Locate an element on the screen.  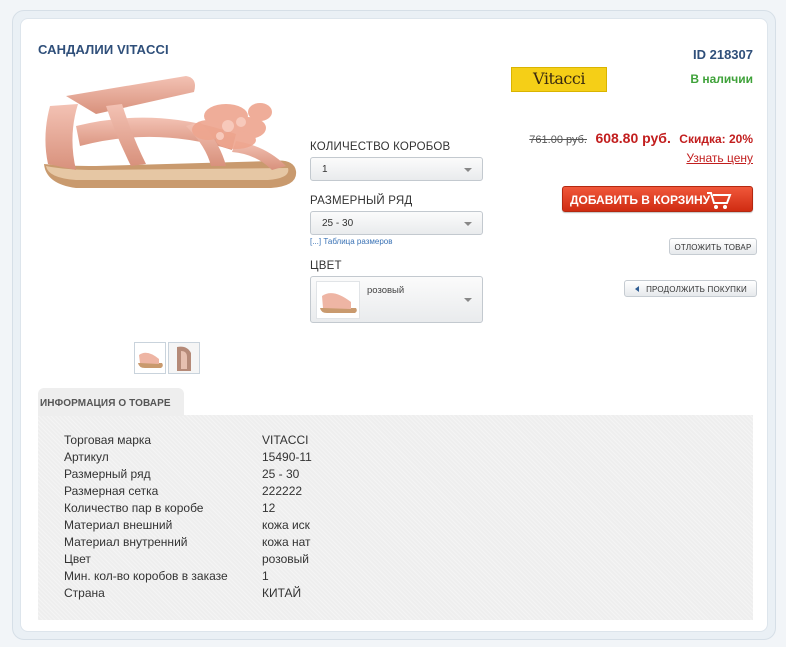
spec-label: Артикул is located at coordinates (86, 457).